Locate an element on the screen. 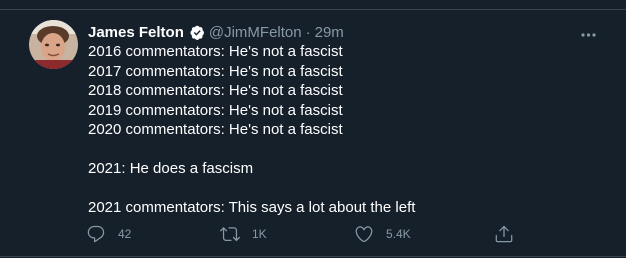  reply-button: 42 is located at coordinates (108, 234).